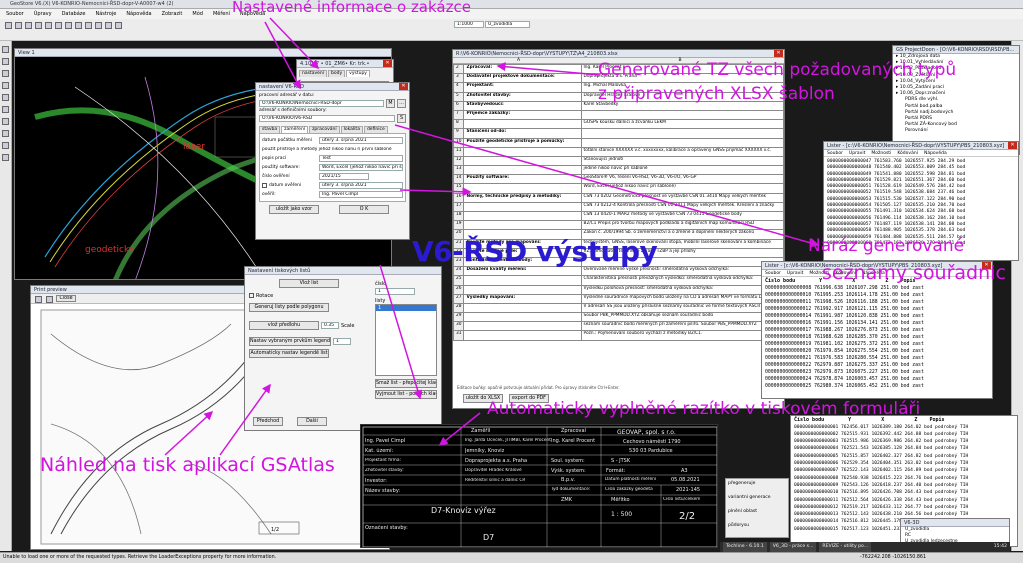 This screenshot has width=1023, height=563. Describe the element at coordinates (406, 308) in the screenshot. I see `list-item: 1` at that location.